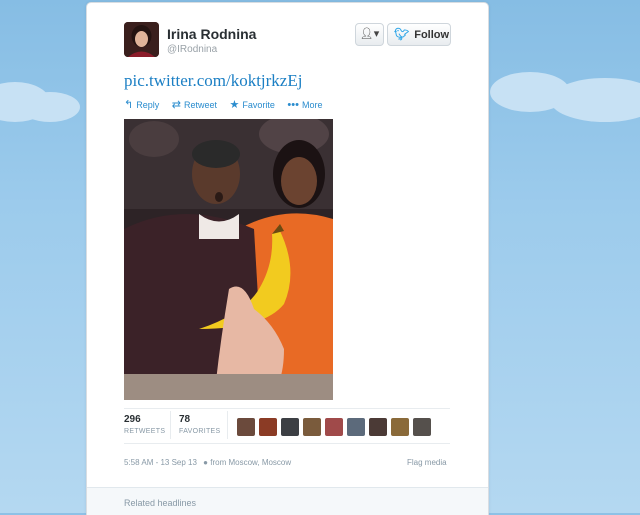  What do you see at coordinates (376, 34) in the screenshot?
I see `chevron-down-icon: ▾` at bounding box center [376, 34].